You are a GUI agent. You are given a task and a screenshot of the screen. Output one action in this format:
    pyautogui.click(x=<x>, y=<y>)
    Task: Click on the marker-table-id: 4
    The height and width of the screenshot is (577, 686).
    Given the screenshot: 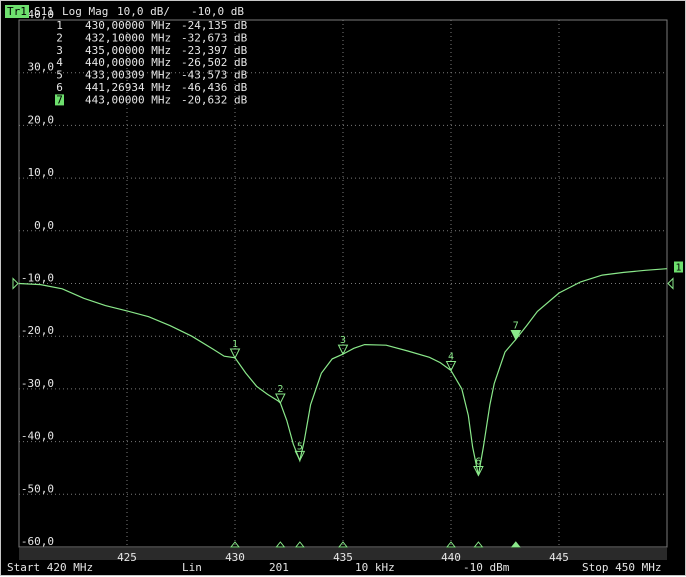 What is the action you would take?
    pyautogui.click(x=59, y=62)
    